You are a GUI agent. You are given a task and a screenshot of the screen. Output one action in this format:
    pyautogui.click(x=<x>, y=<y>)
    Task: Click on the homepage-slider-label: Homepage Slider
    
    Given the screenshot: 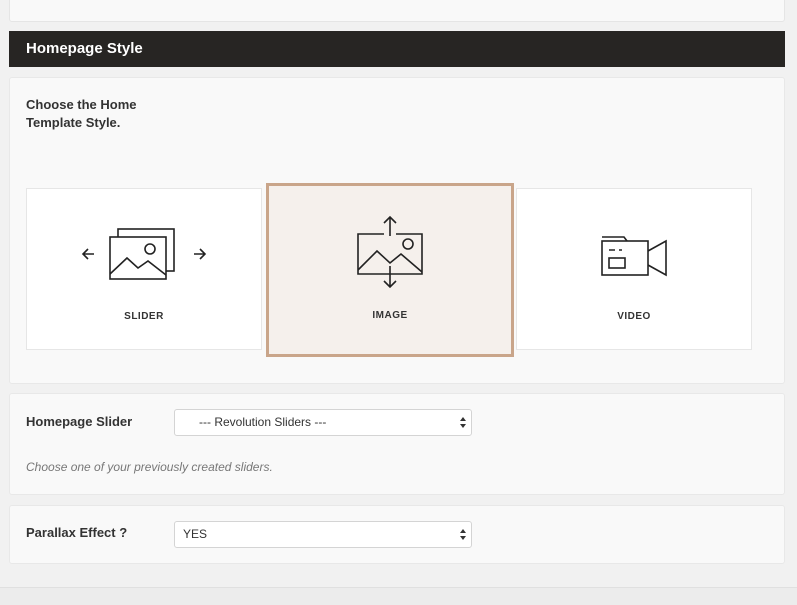 What is the action you would take?
    pyautogui.click(x=79, y=421)
    